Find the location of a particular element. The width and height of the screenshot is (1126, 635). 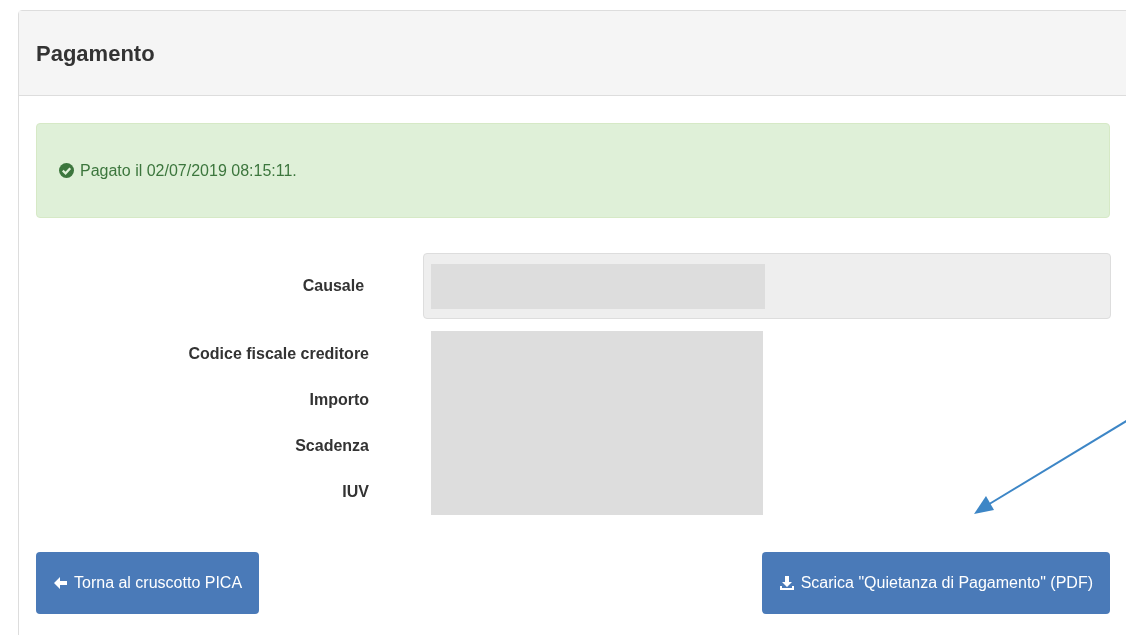

back-button: Torna al cruscotto PICA is located at coordinates (148, 583).